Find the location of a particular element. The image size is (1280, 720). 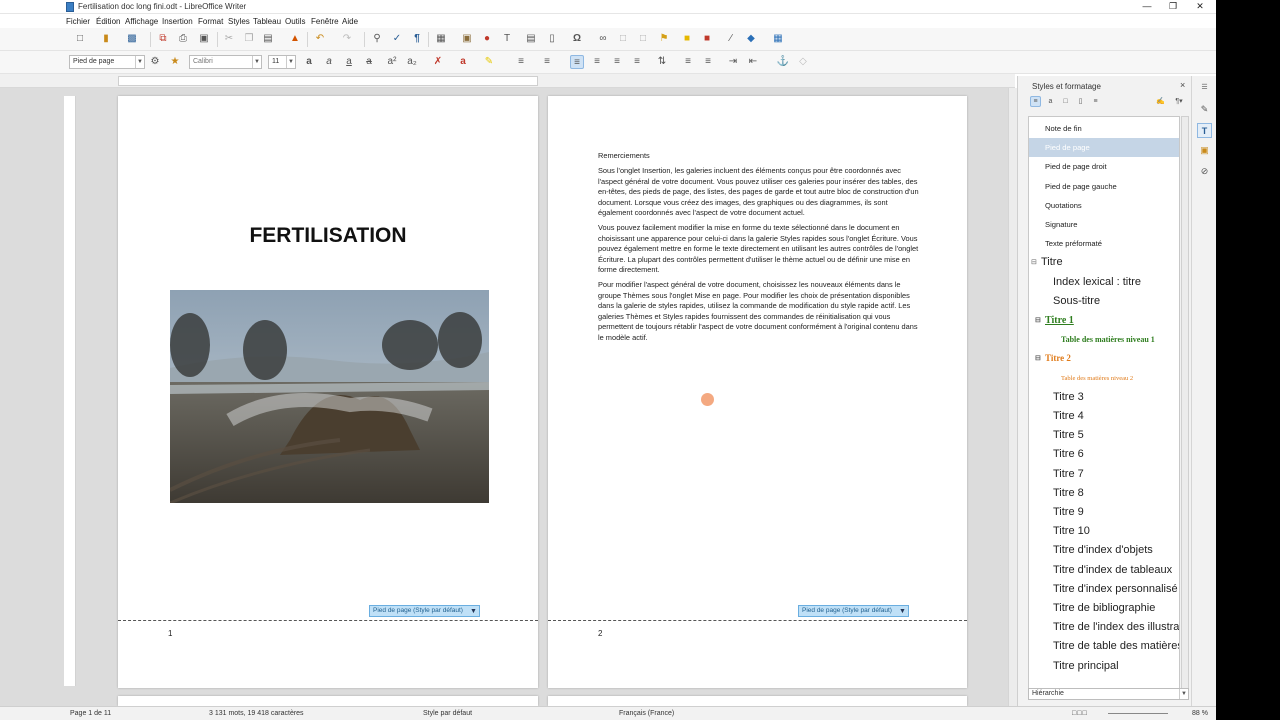

style-item: Table des matières niveau 2 is located at coordinates (1104, 378).